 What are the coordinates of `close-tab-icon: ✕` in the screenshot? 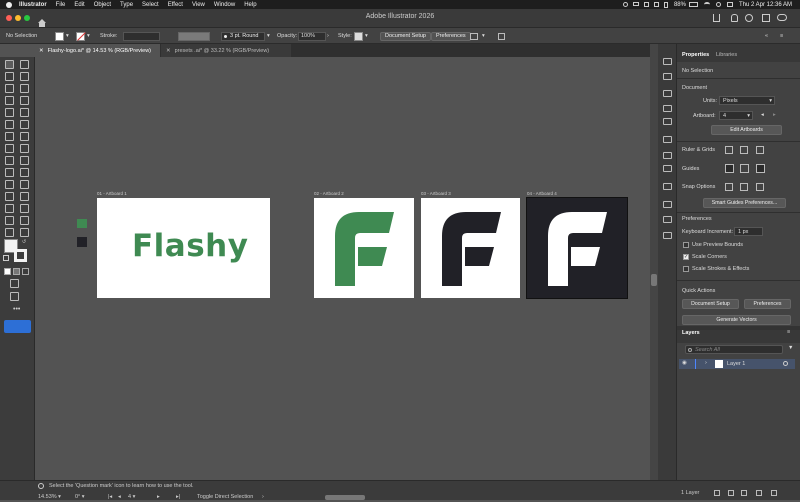 It's located at (41, 51).